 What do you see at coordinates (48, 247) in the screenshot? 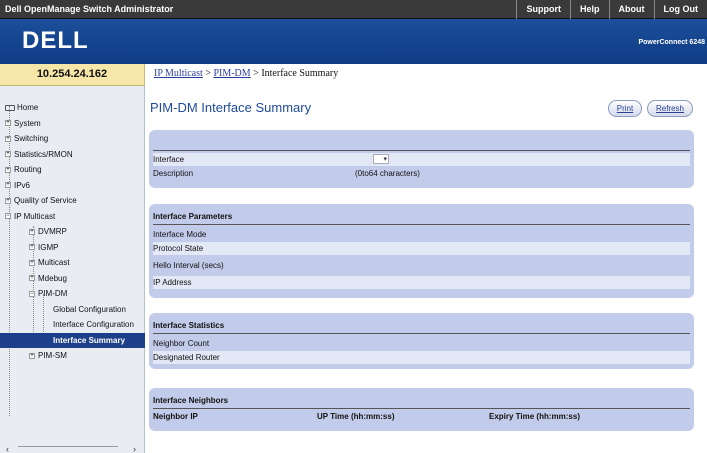
I see `sidebar-item-label: IGMP` at bounding box center [48, 247].